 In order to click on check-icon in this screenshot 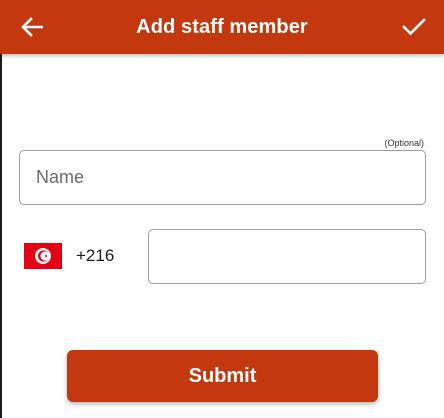, I will do `click(414, 27)`.